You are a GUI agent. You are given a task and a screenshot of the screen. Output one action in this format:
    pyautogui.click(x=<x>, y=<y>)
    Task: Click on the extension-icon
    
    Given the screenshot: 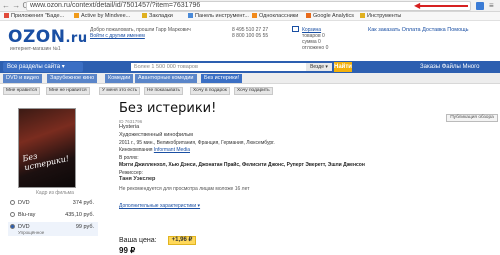 What is the action you would take?
    pyautogui.click(x=480, y=6)
    